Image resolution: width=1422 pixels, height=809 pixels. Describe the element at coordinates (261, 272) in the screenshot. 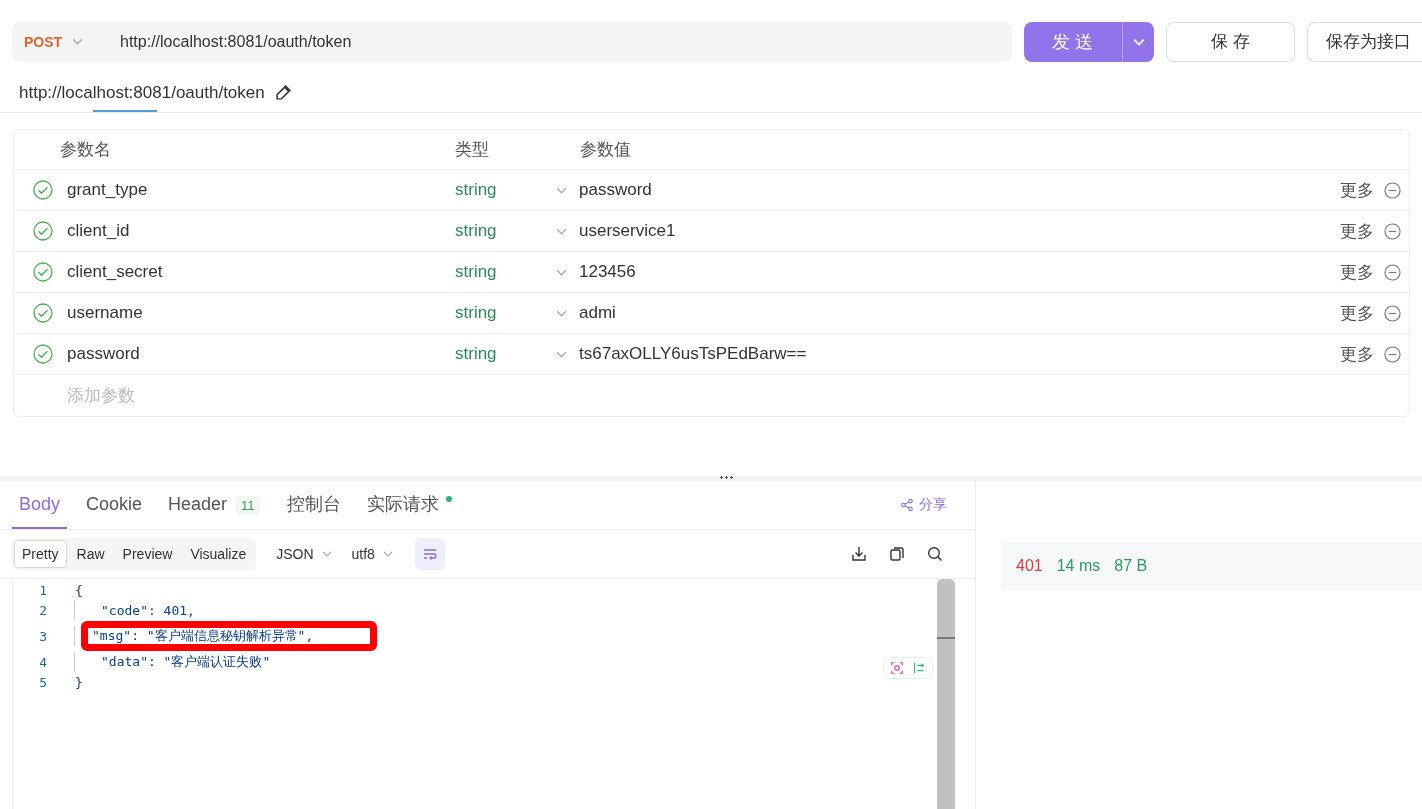

I see `param-name: client_secret` at that location.